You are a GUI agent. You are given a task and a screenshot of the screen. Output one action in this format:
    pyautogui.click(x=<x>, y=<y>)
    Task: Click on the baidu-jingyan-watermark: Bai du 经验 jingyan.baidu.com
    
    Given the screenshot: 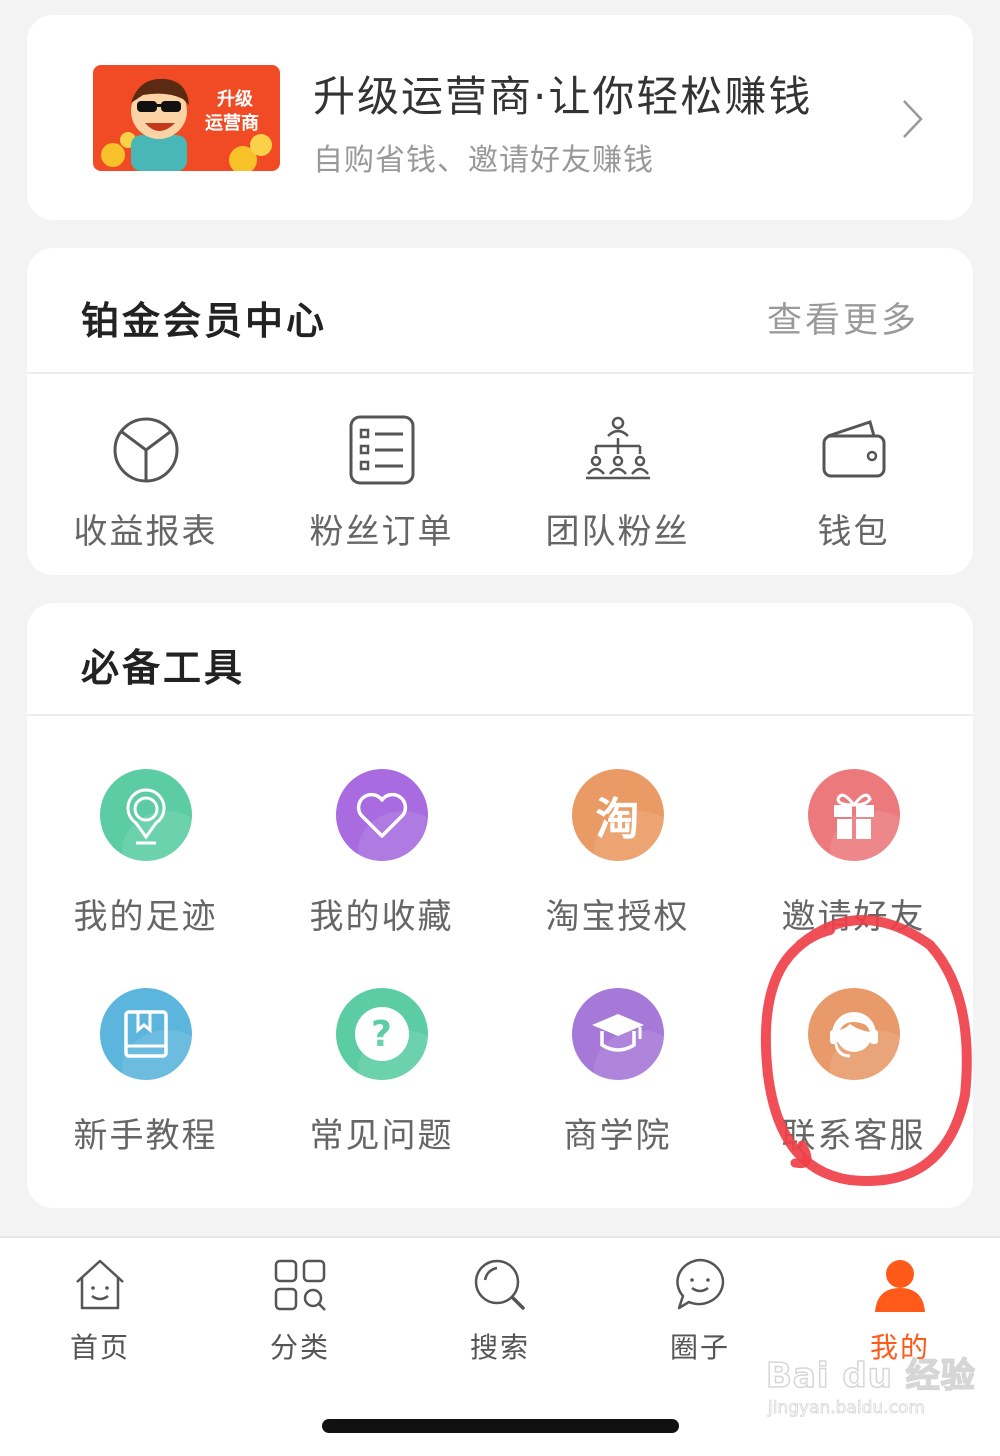 What is the action you would take?
    pyautogui.click(x=870, y=1388)
    